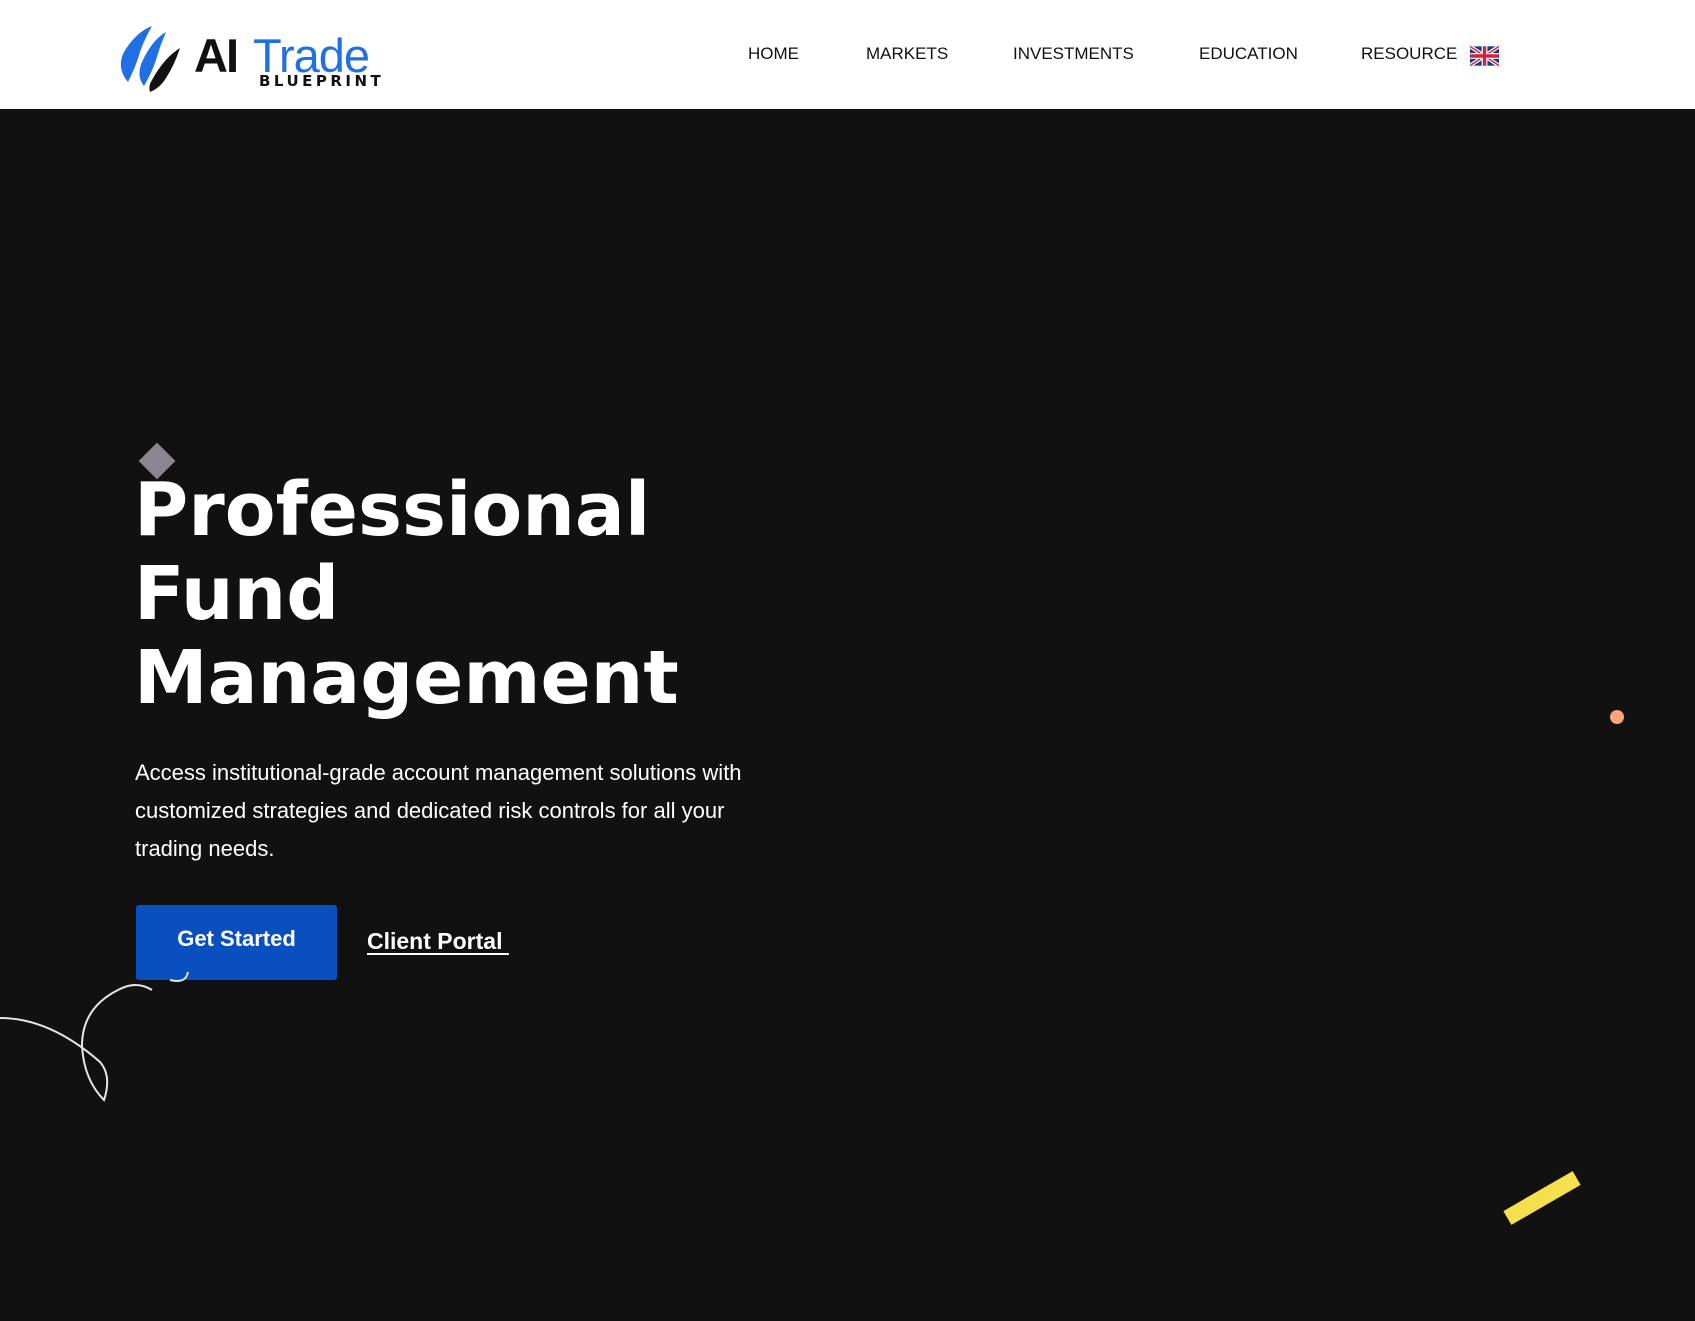 Image resolution: width=1695 pixels, height=1321 pixels. What do you see at coordinates (94, 1036) in the screenshot?
I see `curve-line-icon` at bounding box center [94, 1036].